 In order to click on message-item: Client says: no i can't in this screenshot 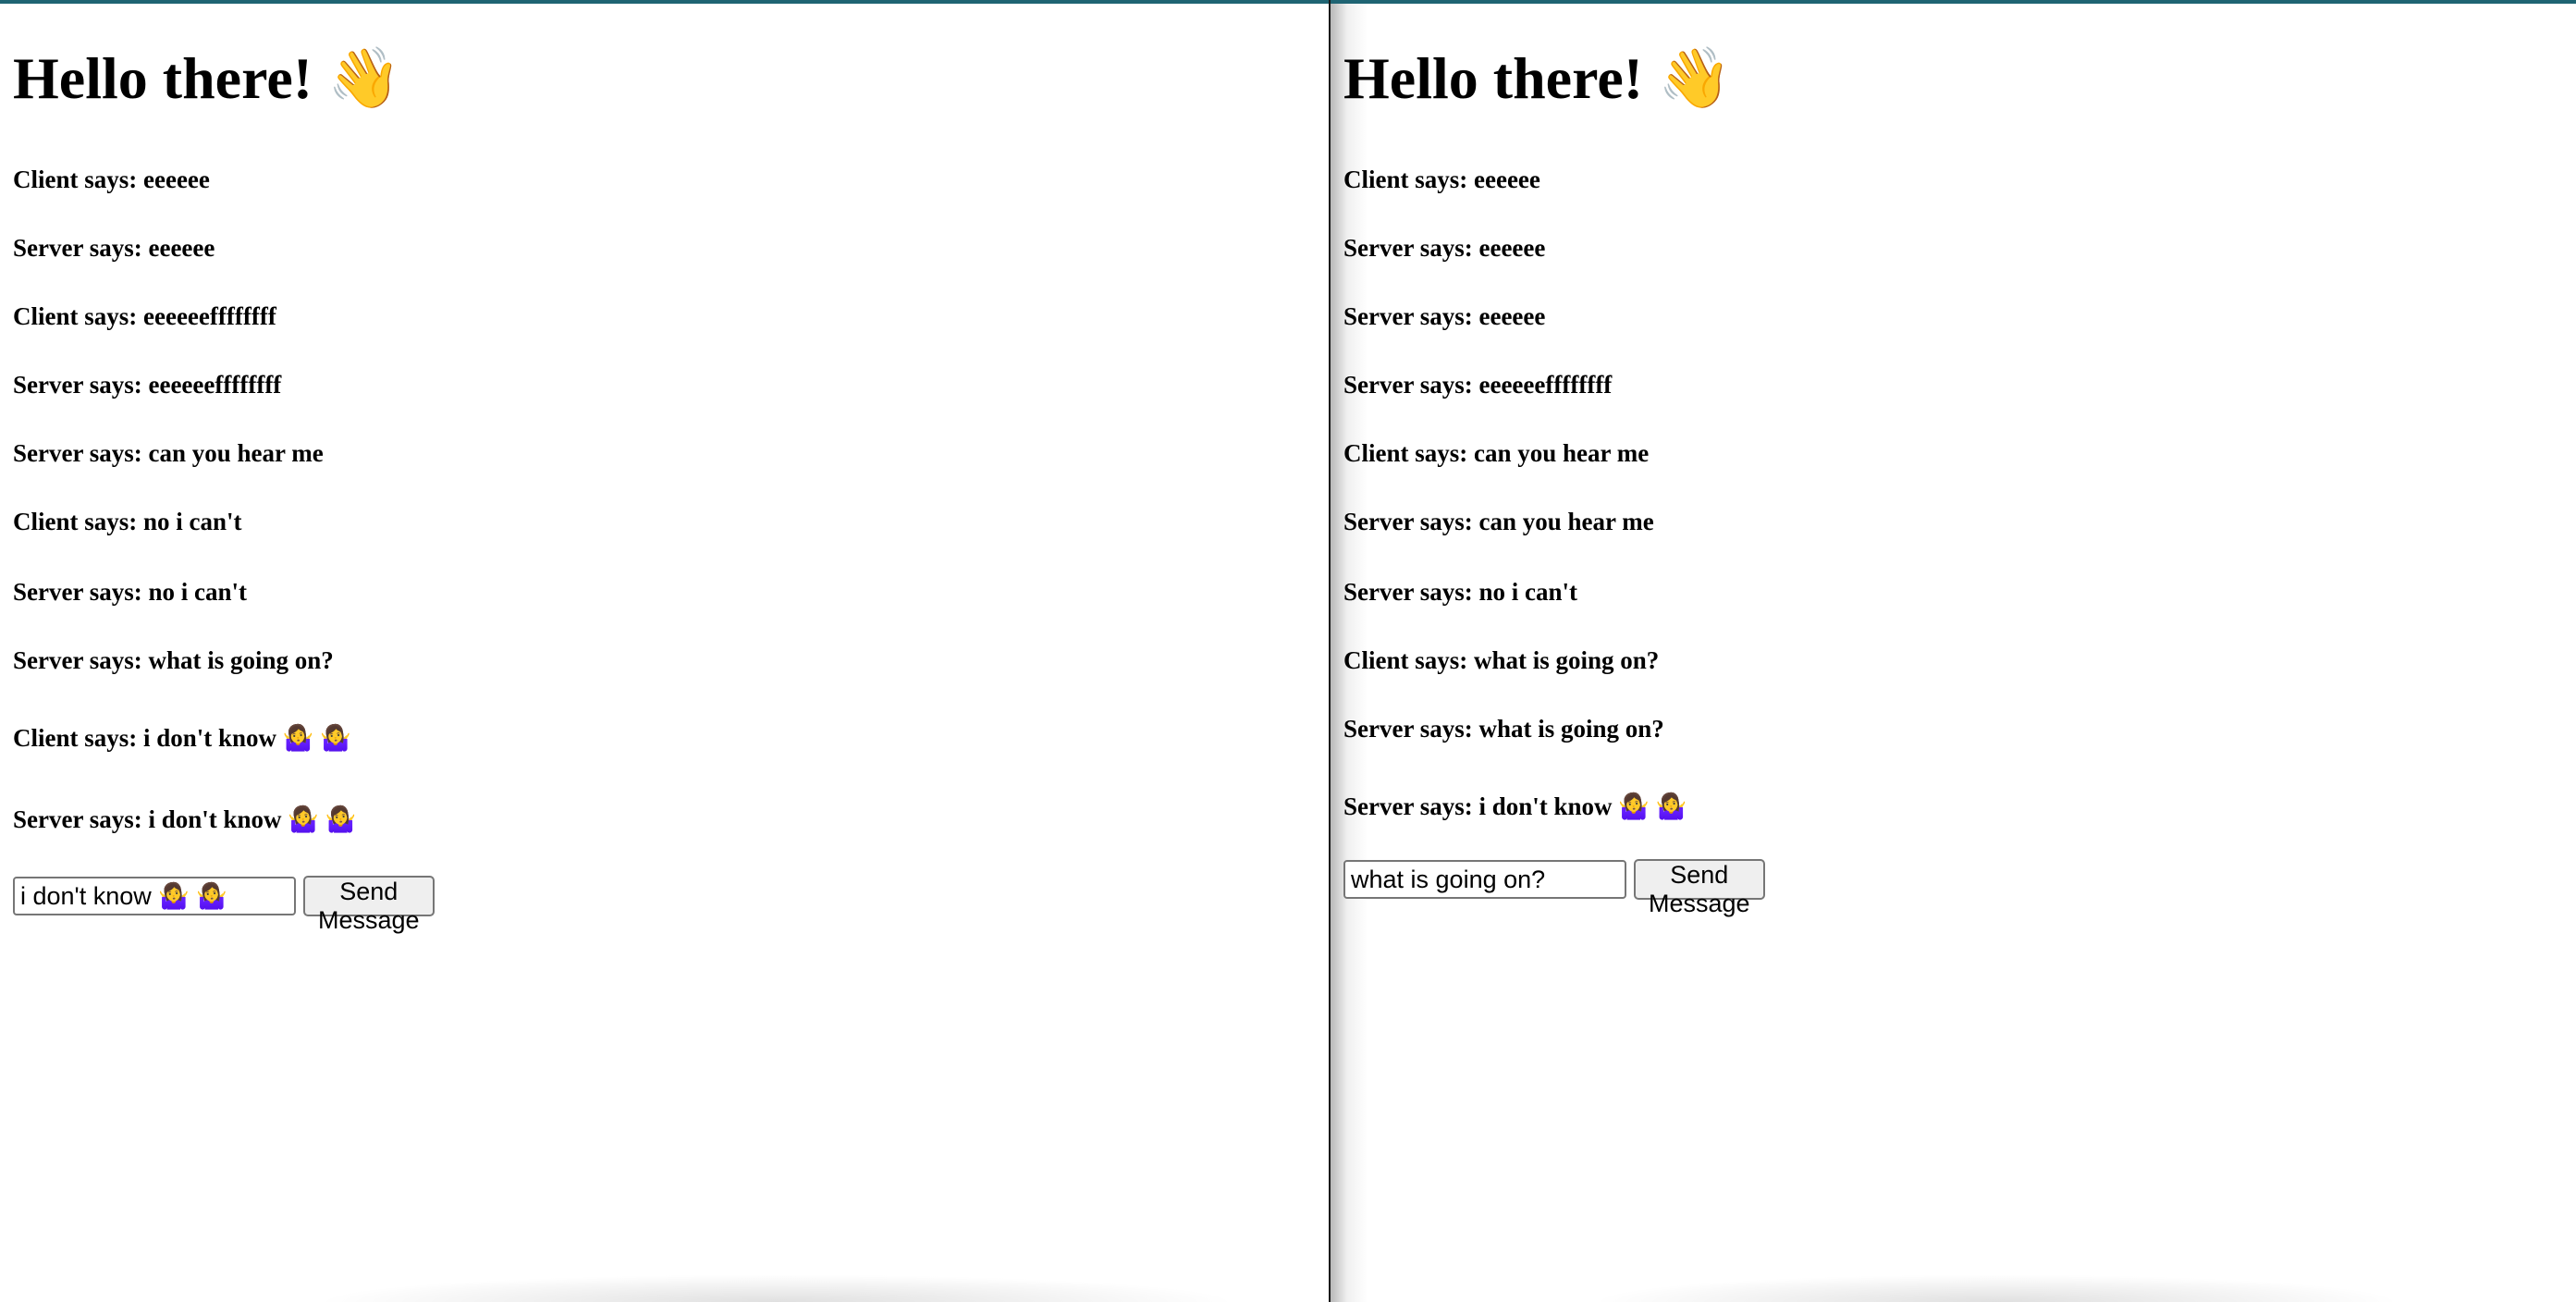, I will do `click(127, 521)`.